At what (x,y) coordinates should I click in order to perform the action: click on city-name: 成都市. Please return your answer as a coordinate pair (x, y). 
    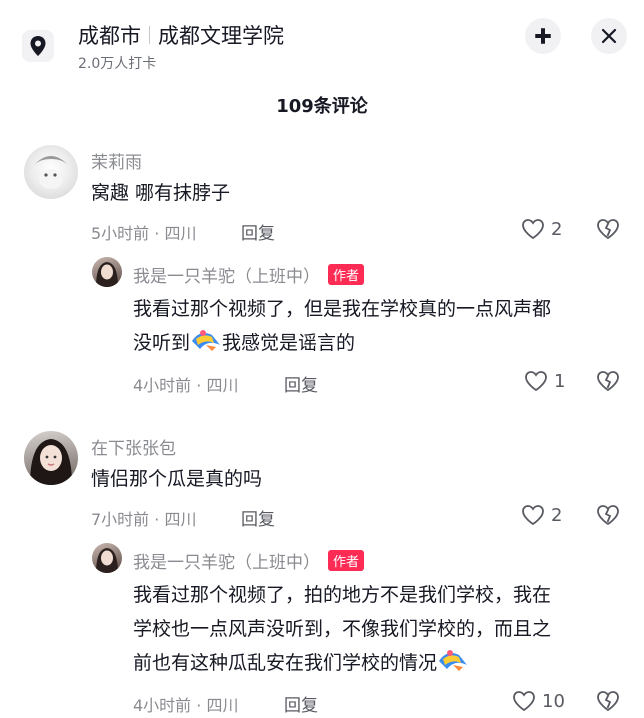
    Looking at the image, I should click on (109, 36).